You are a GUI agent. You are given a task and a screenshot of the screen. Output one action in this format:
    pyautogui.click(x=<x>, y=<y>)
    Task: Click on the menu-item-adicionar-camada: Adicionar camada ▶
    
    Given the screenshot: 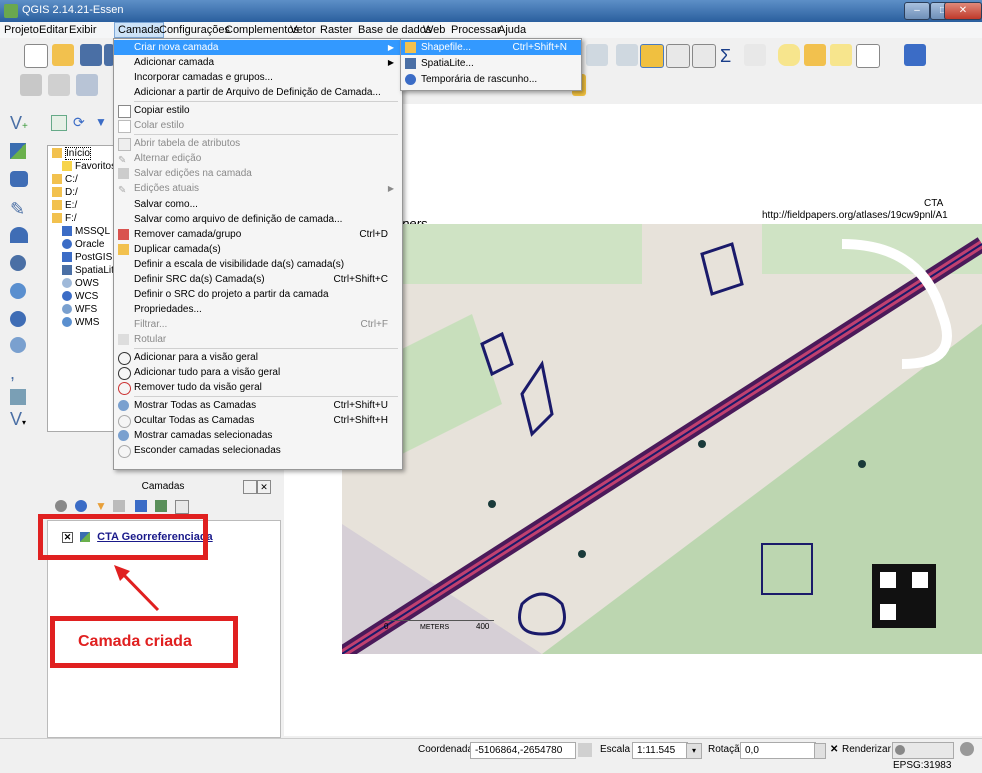 What is the action you would take?
    pyautogui.click(x=258, y=62)
    